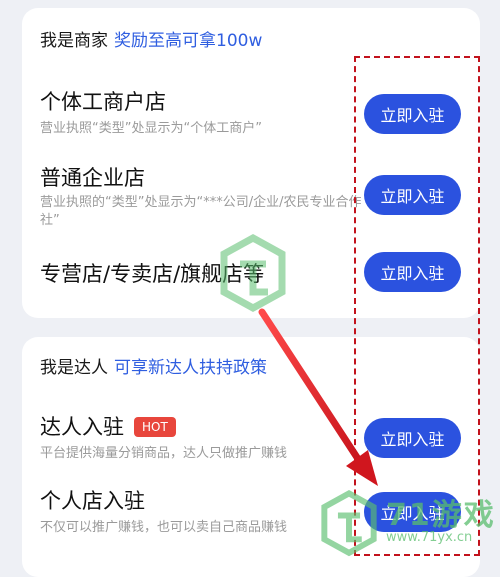 This screenshot has width=500, height=577. What do you see at coordinates (412, 114) in the screenshot?
I see `join-button-individual-store: 立即入驻` at bounding box center [412, 114].